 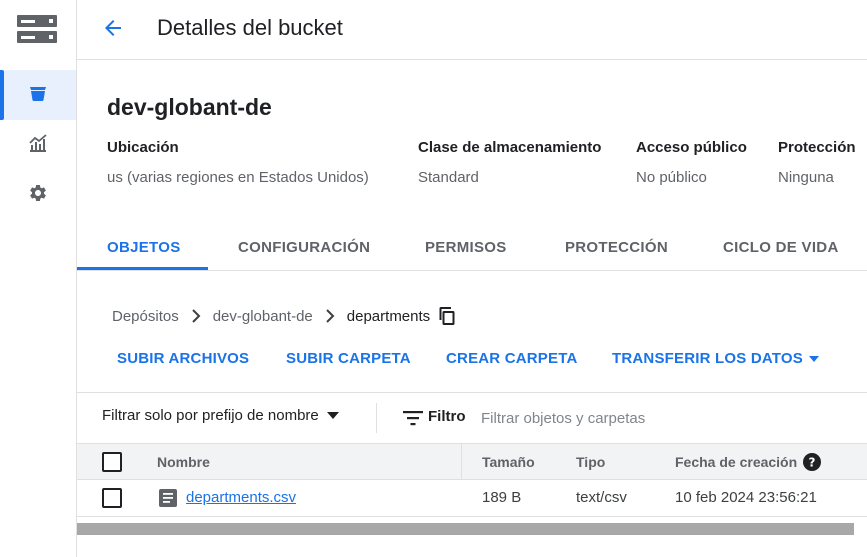 What do you see at coordinates (806, 177) in the screenshot?
I see `protection-value: Ninguna` at bounding box center [806, 177].